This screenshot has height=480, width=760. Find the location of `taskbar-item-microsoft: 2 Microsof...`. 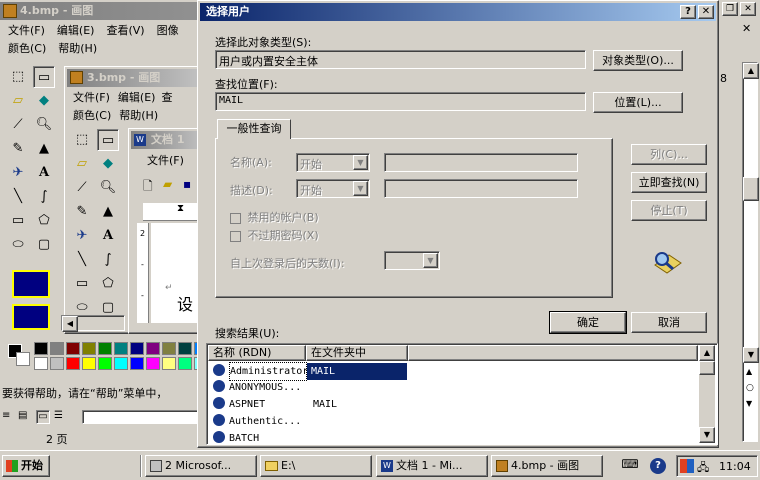

taskbar-item-microsoft: 2 Microsof... is located at coordinates (201, 466).